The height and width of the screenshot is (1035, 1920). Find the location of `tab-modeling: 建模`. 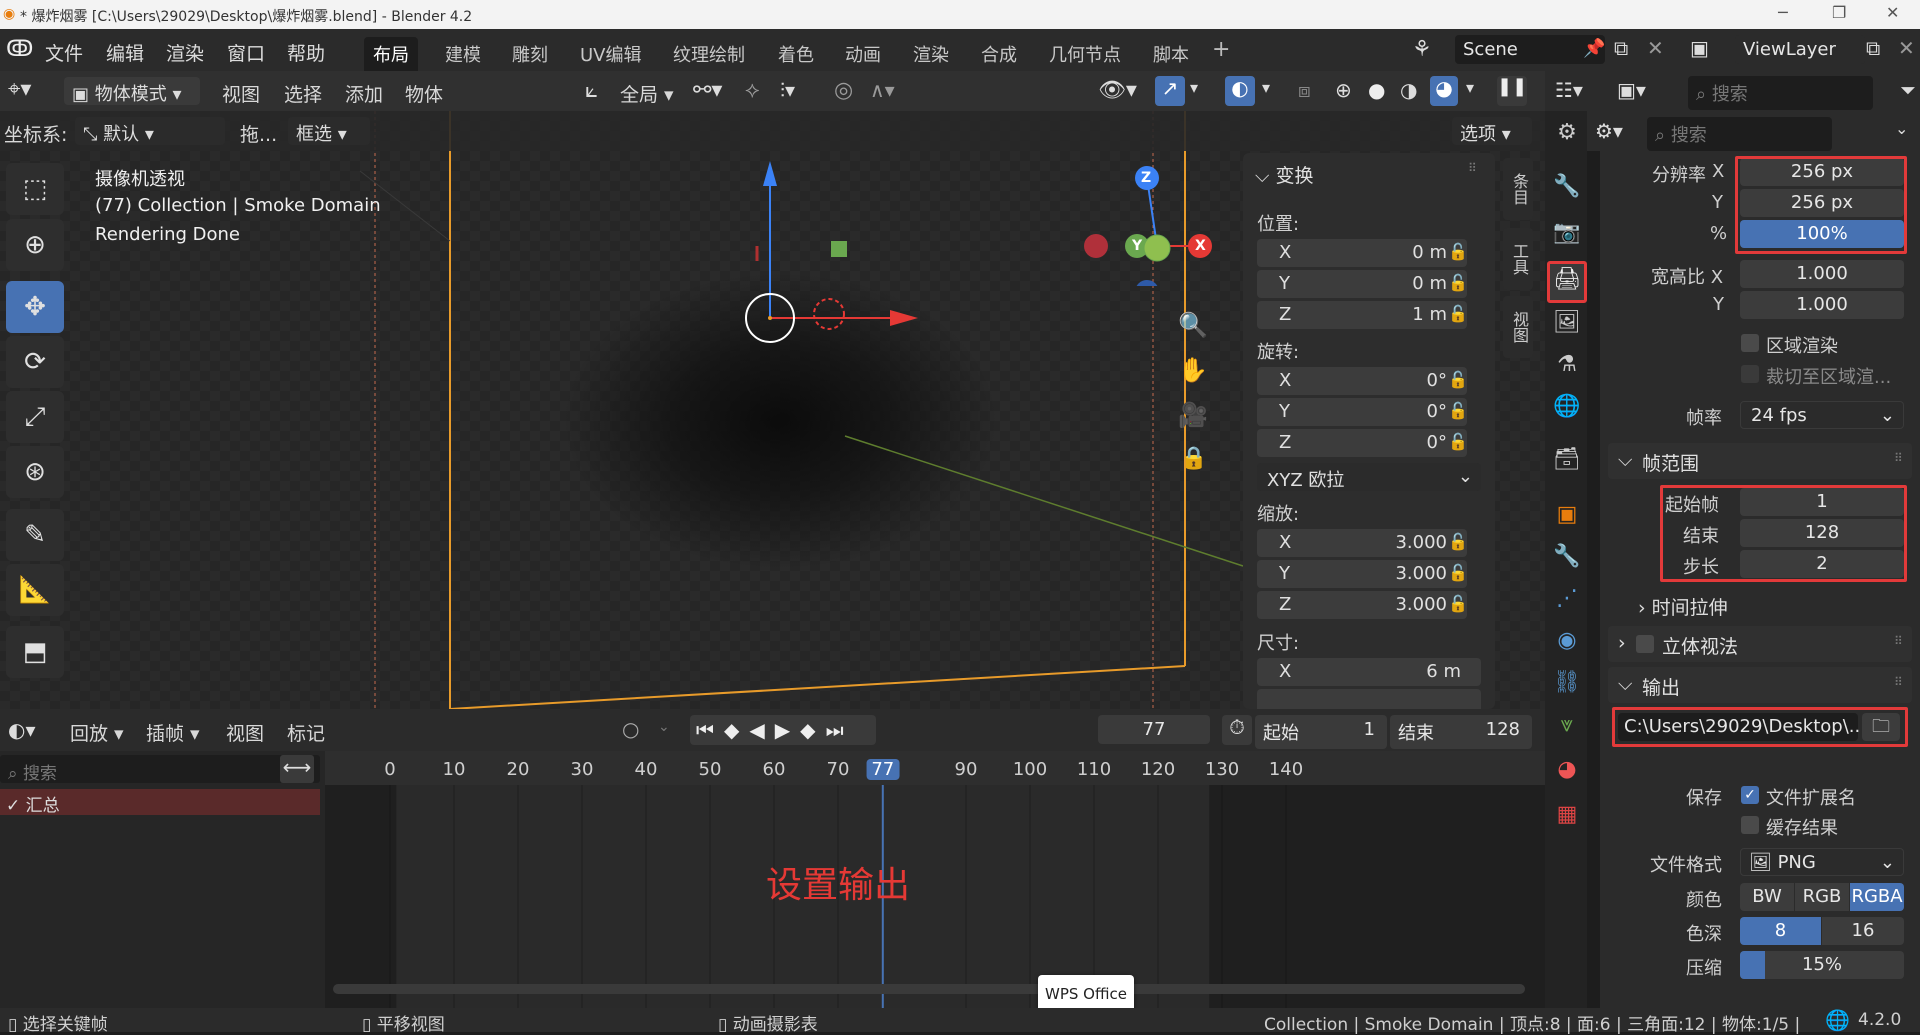

tab-modeling: 建模 is located at coordinates (463, 51).